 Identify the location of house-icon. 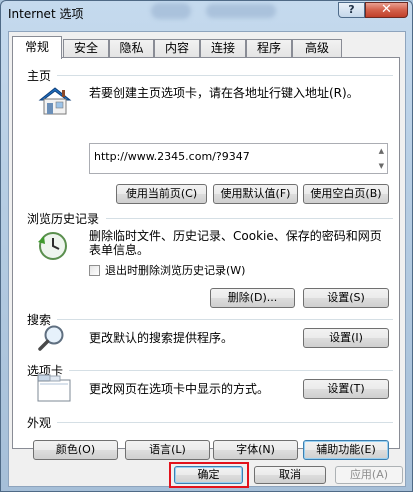
(55, 101).